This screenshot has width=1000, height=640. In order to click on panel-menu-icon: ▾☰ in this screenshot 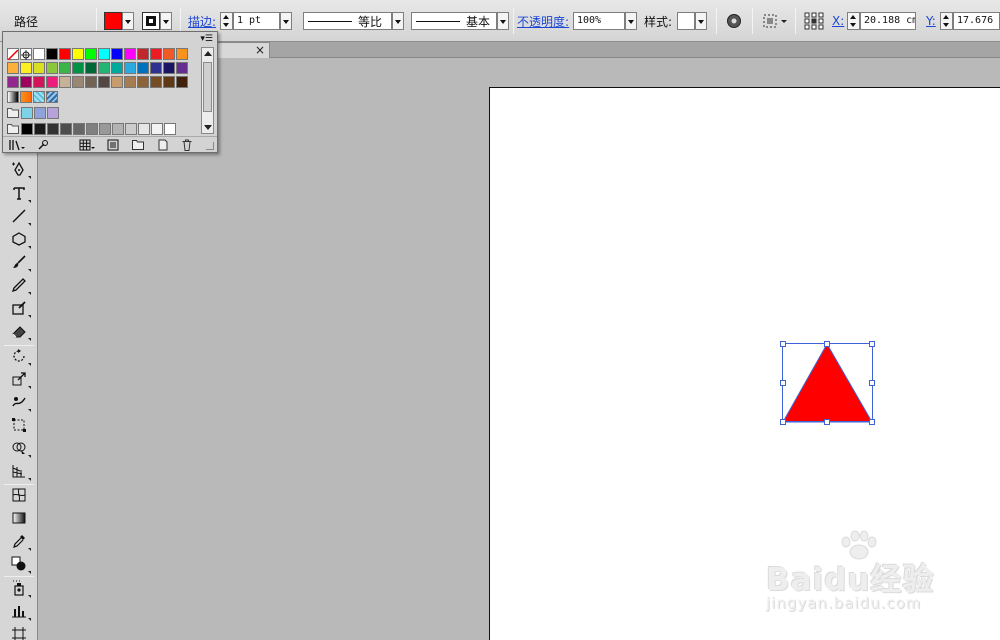, I will do `click(206, 39)`.